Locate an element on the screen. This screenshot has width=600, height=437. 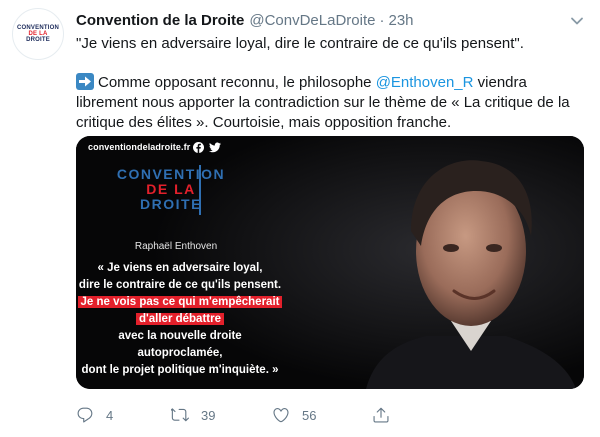
logo-text-line: DE LA is located at coordinates (171, 189).